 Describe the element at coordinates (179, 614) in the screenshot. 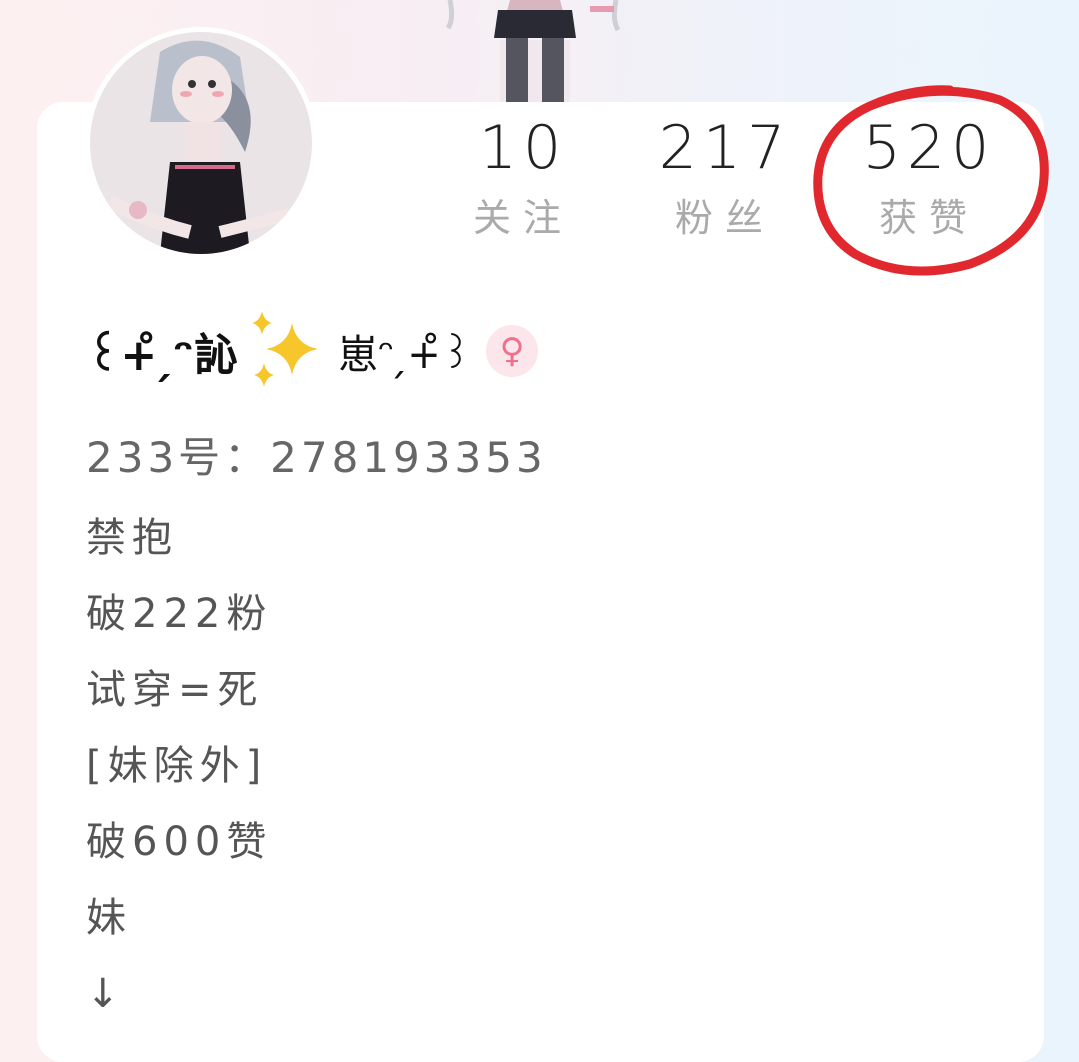

I see `bio-line: 破222粉` at that location.